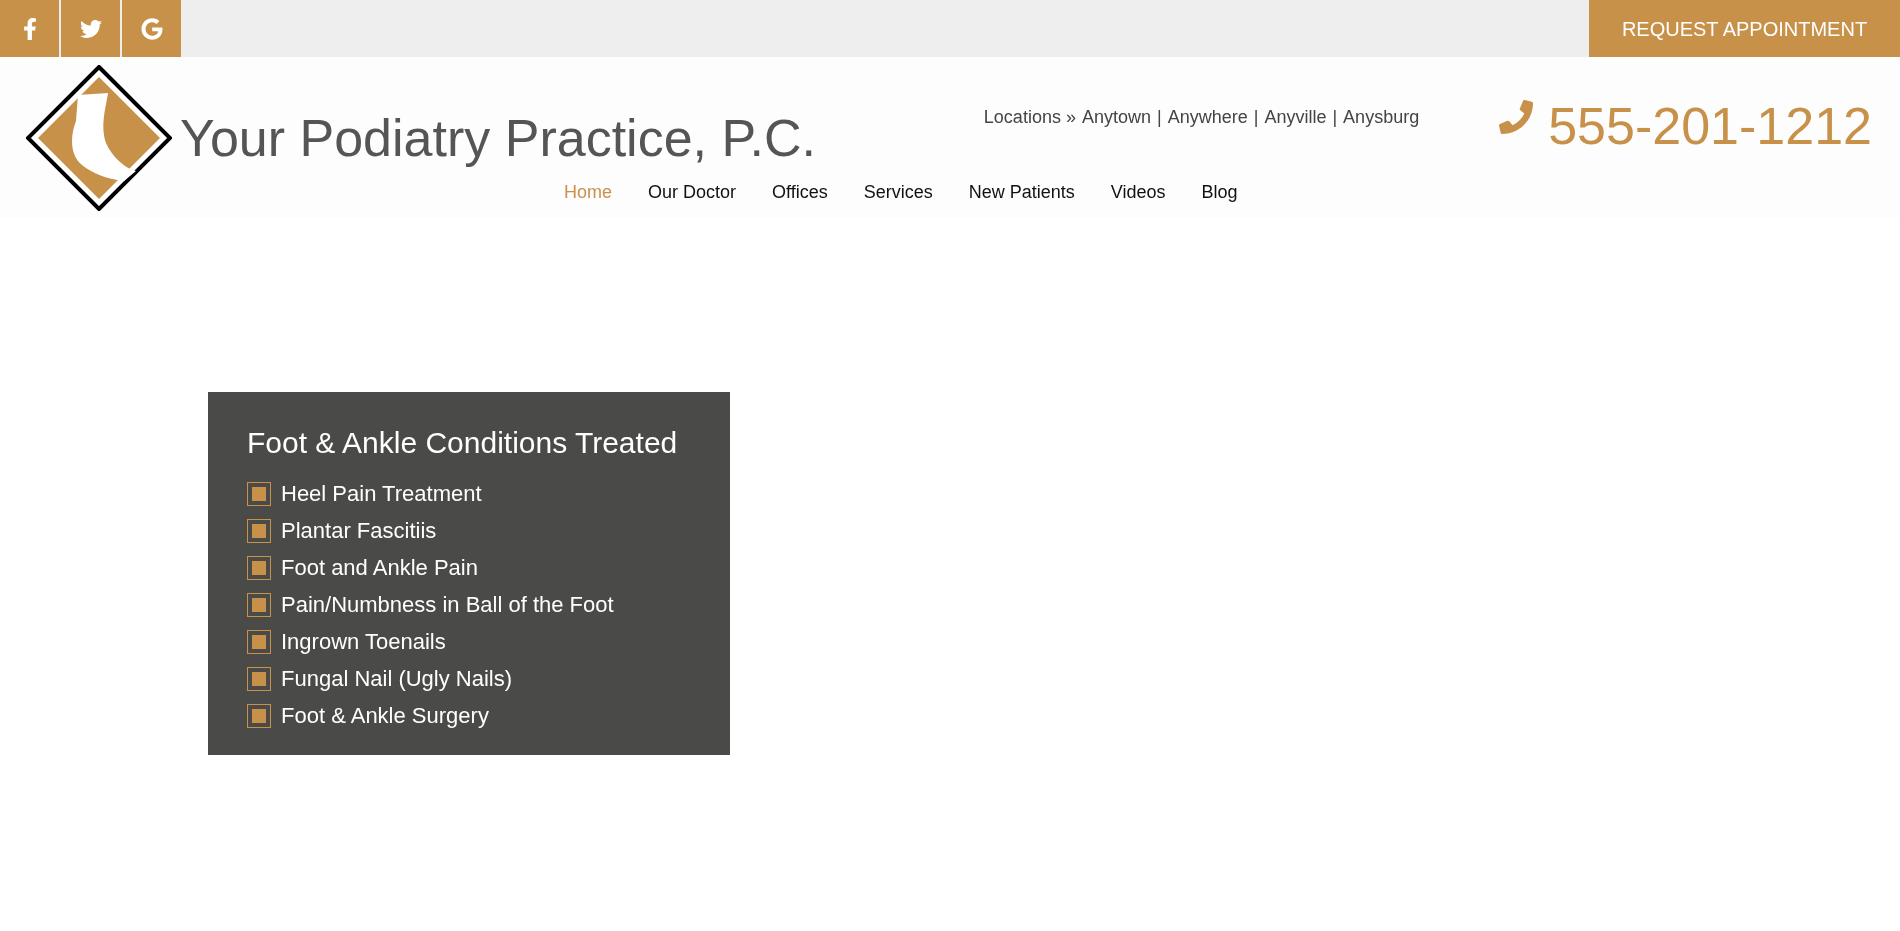 Image resolution: width=1900 pixels, height=931 pixels. I want to click on condition-item: Pain/Numbness in Ball of the Foot, so click(447, 605).